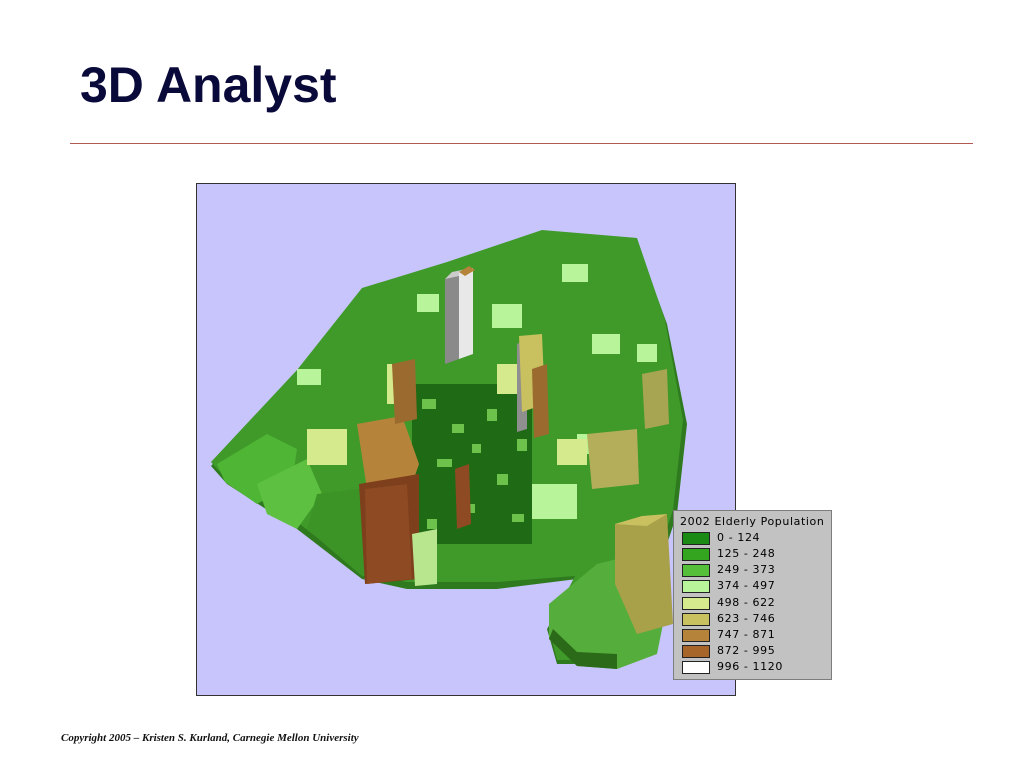 The width and height of the screenshot is (1024, 768). Describe the element at coordinates (466, 313) in the screenshot. I see `map-column-white` at that location.